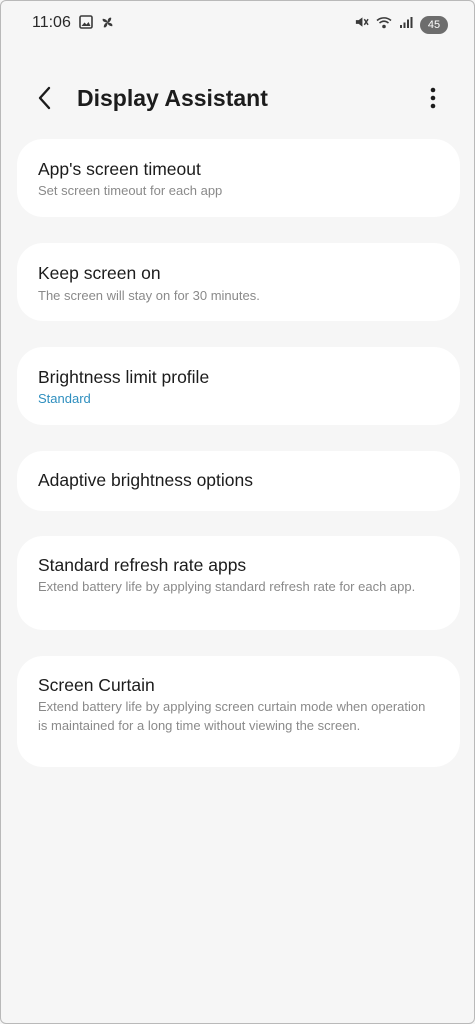  What do you see at coordinates (406, 25) in the screenshot?
I see `signal-icon` at bounding box center [406, 25].